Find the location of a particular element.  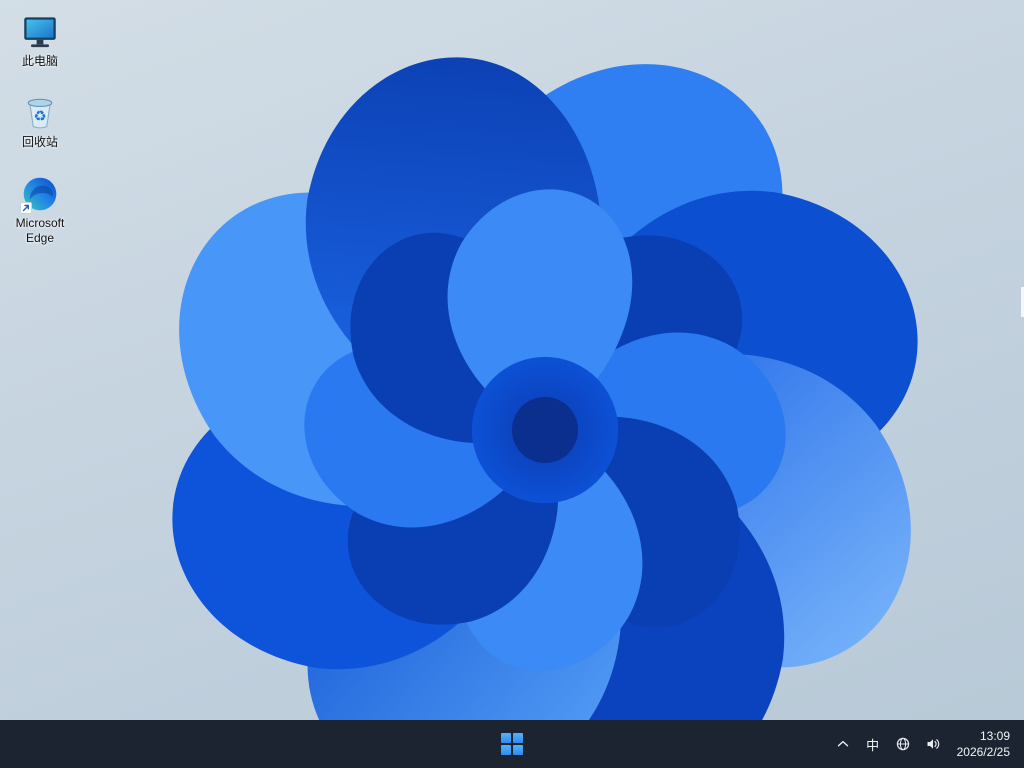

taskbar: 中 13:09 2026/2/25 is located at coordinates (512, 744).